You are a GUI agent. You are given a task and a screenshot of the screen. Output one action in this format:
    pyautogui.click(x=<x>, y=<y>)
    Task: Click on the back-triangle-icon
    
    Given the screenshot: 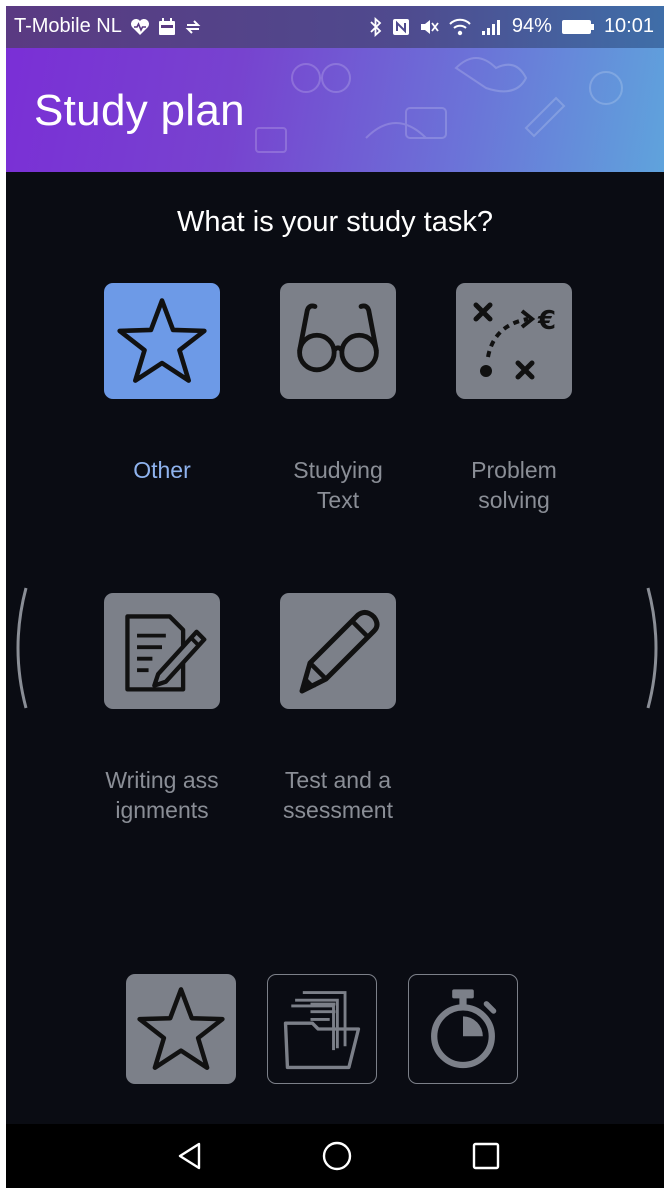 What is the action you would take?
    pyautogui.click(x=189, y=1156)
    